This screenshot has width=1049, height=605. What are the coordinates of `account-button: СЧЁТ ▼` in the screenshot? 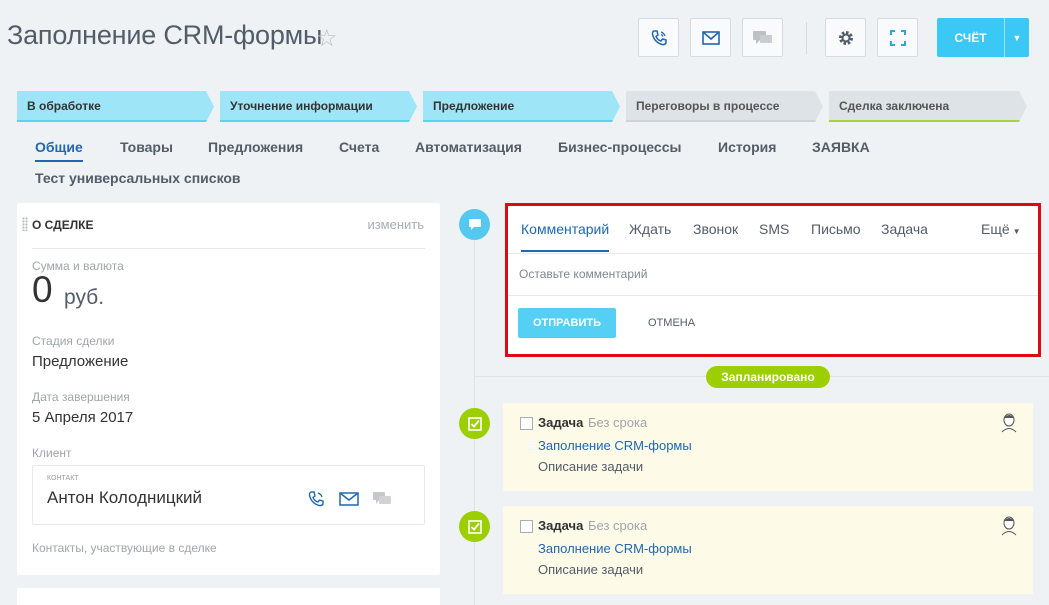 It's located at (983, 37).